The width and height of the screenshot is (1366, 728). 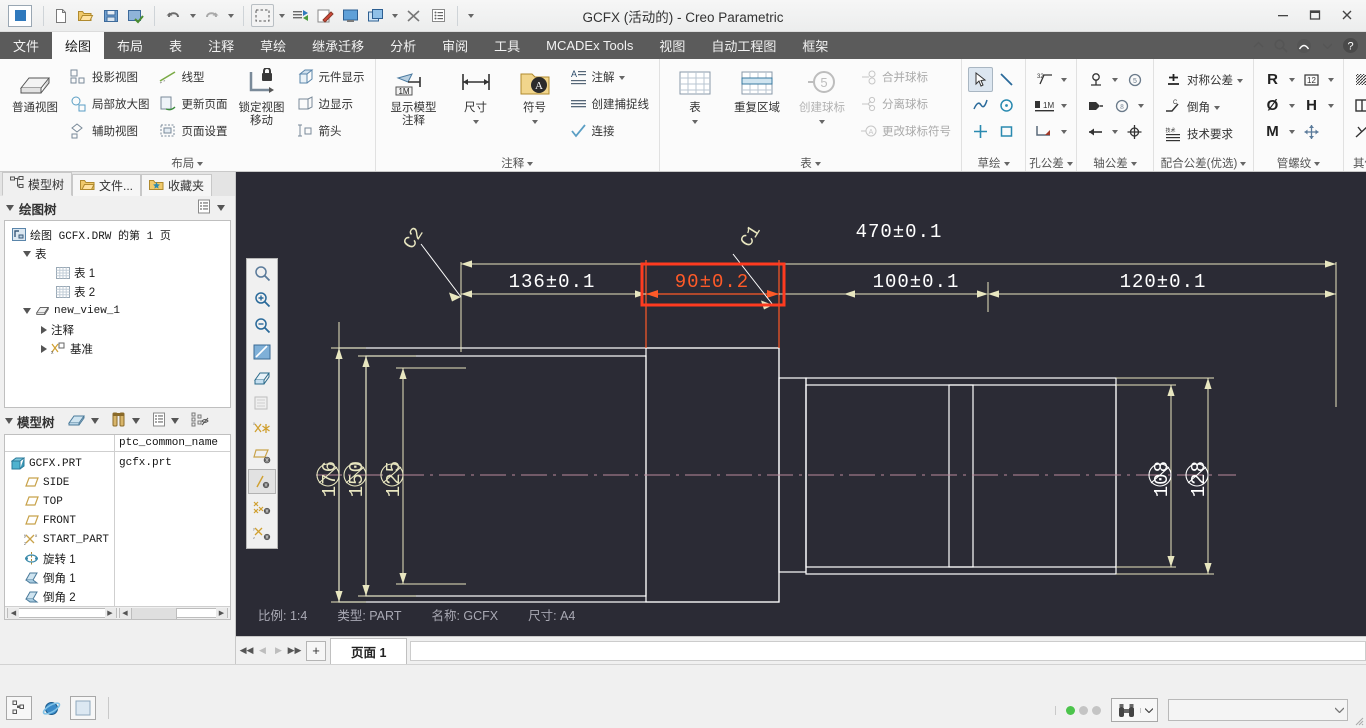 What do you see at coordinates (1272, 79) in the screenshot?
I see `radius-icon: R` at bounding box center [1272, 79].